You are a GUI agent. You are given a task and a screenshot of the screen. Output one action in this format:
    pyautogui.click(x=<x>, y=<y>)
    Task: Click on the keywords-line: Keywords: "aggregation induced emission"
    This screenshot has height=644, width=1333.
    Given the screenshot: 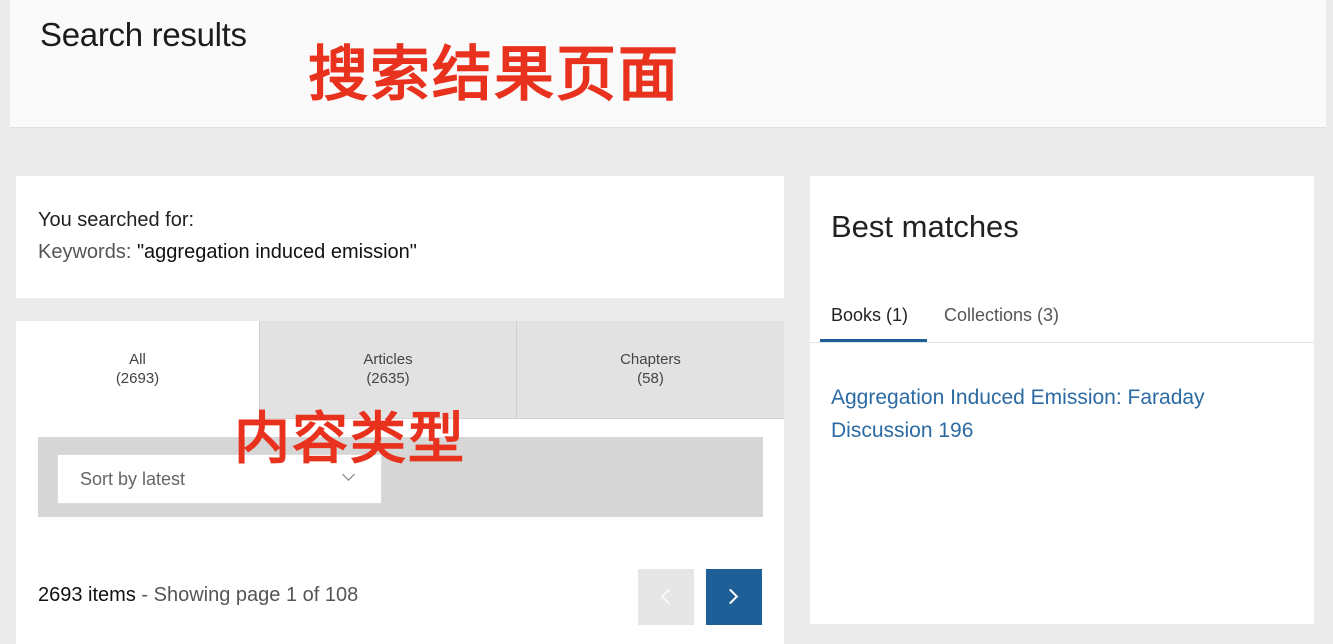 What is the action you would take?
    pyautogui.click(x=227, y=252)
    